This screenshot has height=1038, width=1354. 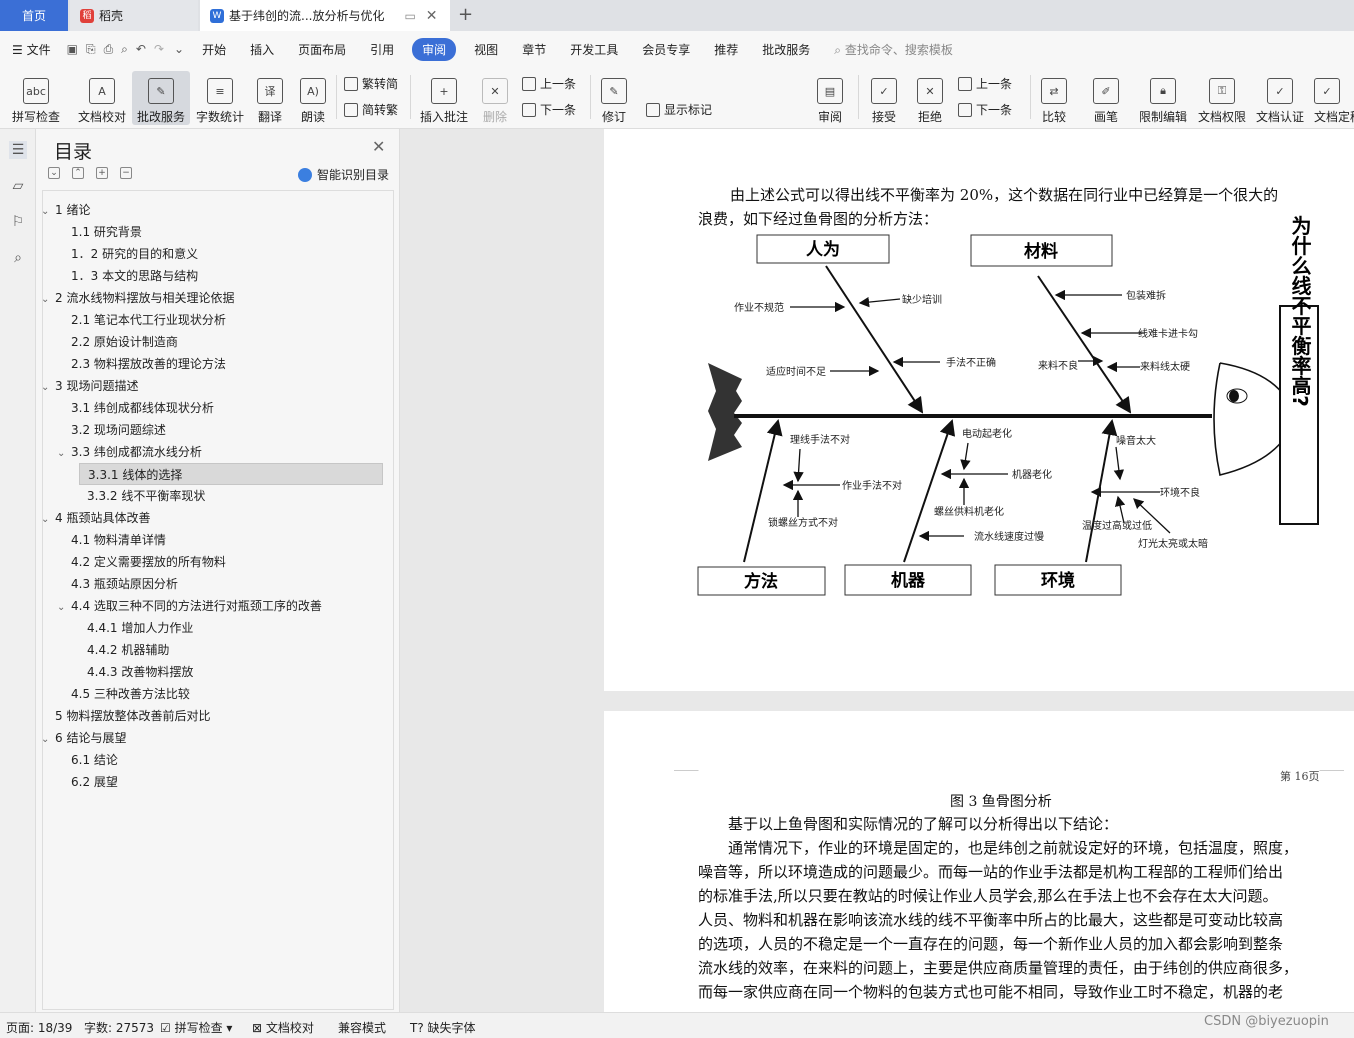 What do you see at coordinates (382, 49) in the screenshot?
I see `menu-reference: 引用` at bounding box center [382, 49].